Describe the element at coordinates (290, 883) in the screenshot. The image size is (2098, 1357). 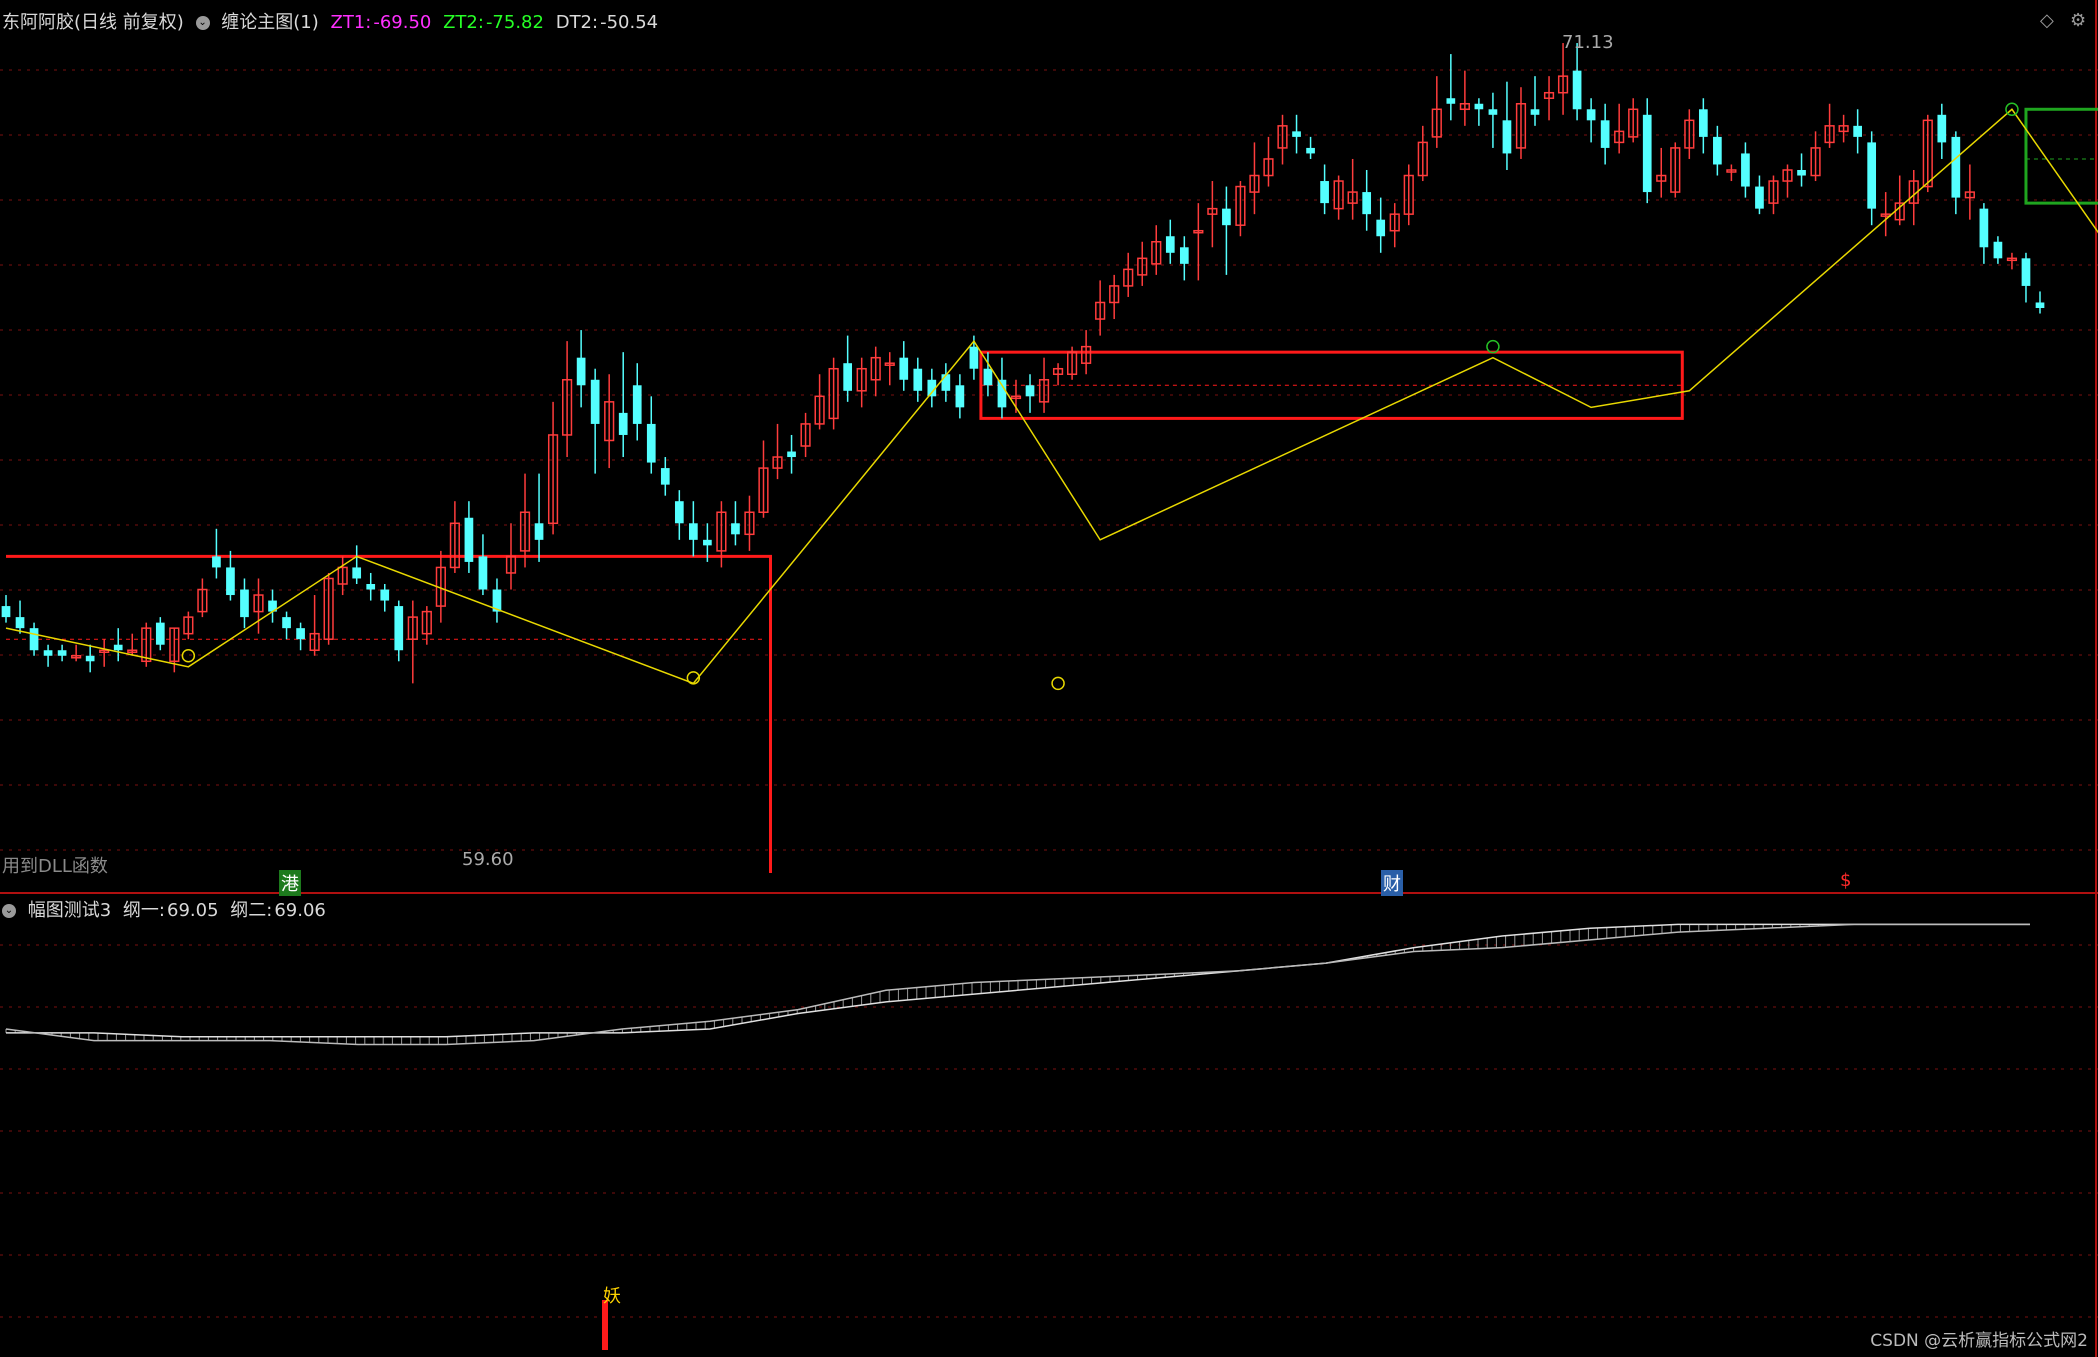
I see `gang-marker: 港` at that location.